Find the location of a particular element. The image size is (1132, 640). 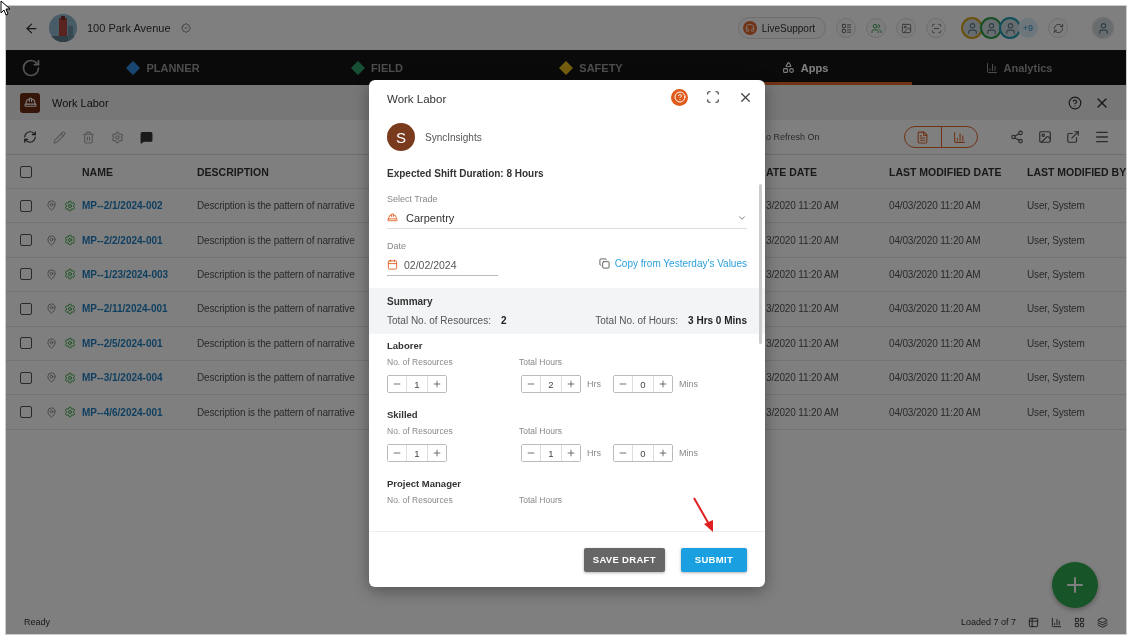

number-stepper: 2 is located at coordinates (551, 384).